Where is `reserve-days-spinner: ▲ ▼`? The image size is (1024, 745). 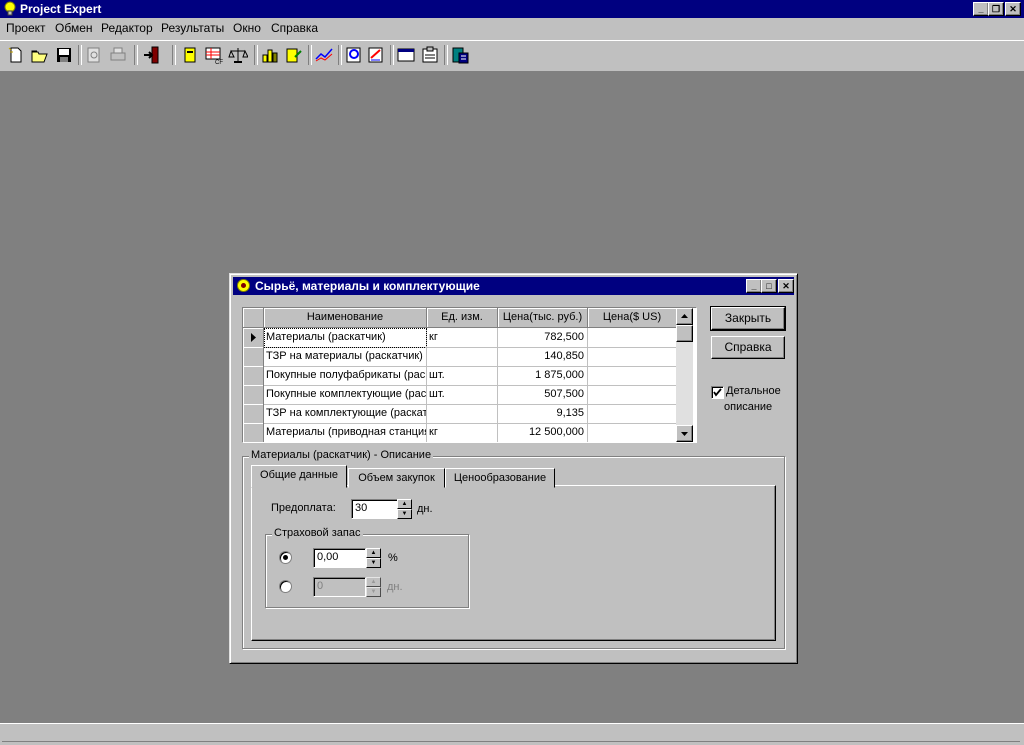
reserve-days-spinner: ▲ ▼ is located at coordinates (373, 587).